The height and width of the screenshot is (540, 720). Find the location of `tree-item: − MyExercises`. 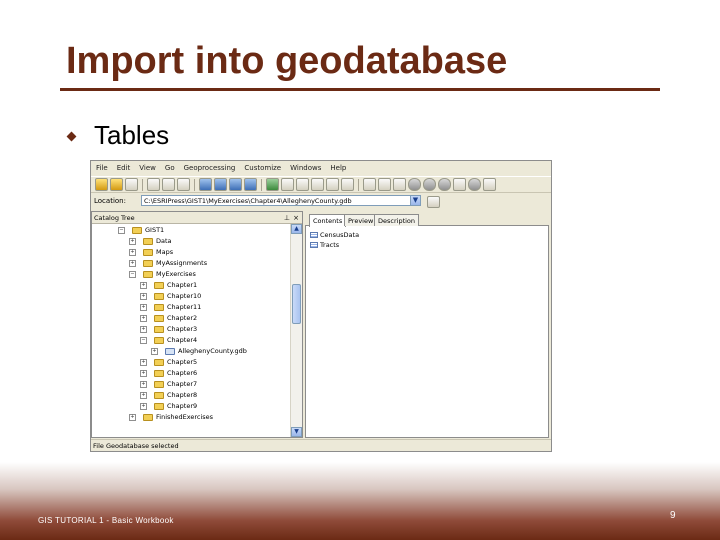

tree-item: − MyExercises is located at coordinates (191, 274).